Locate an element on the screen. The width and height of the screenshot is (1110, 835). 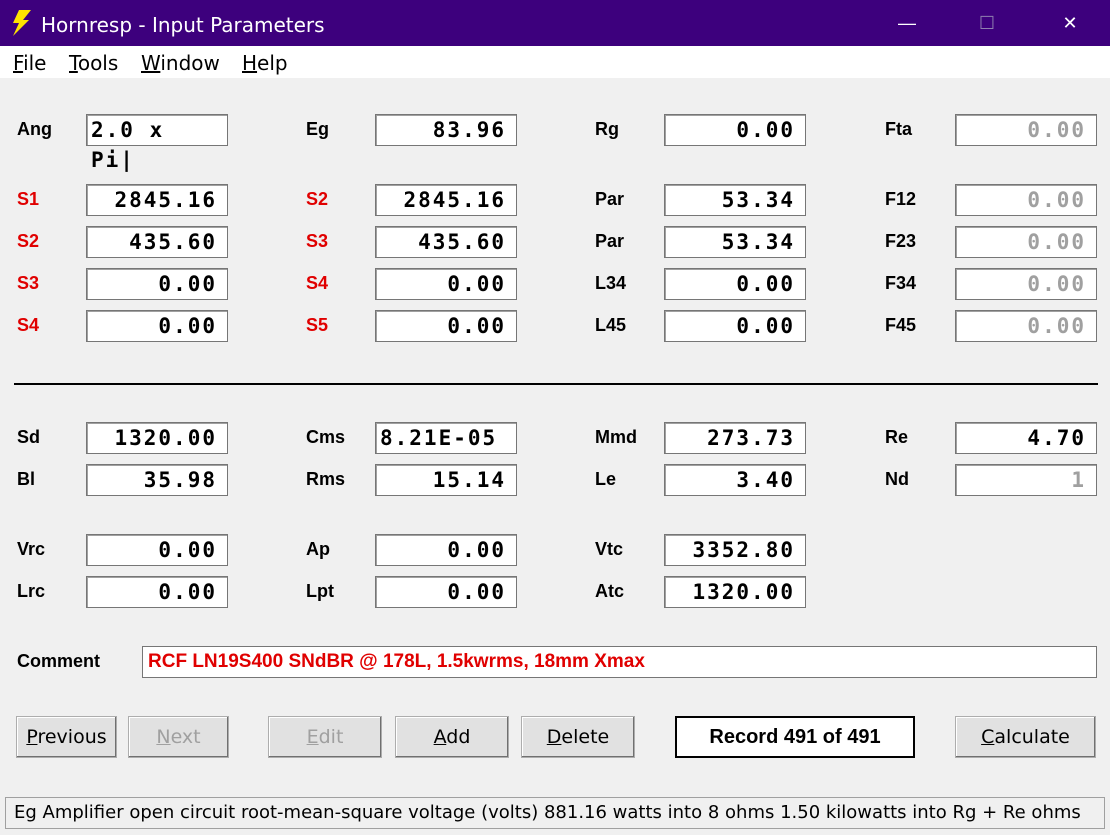
minimize-button: — is located at coordinates (907, 23).